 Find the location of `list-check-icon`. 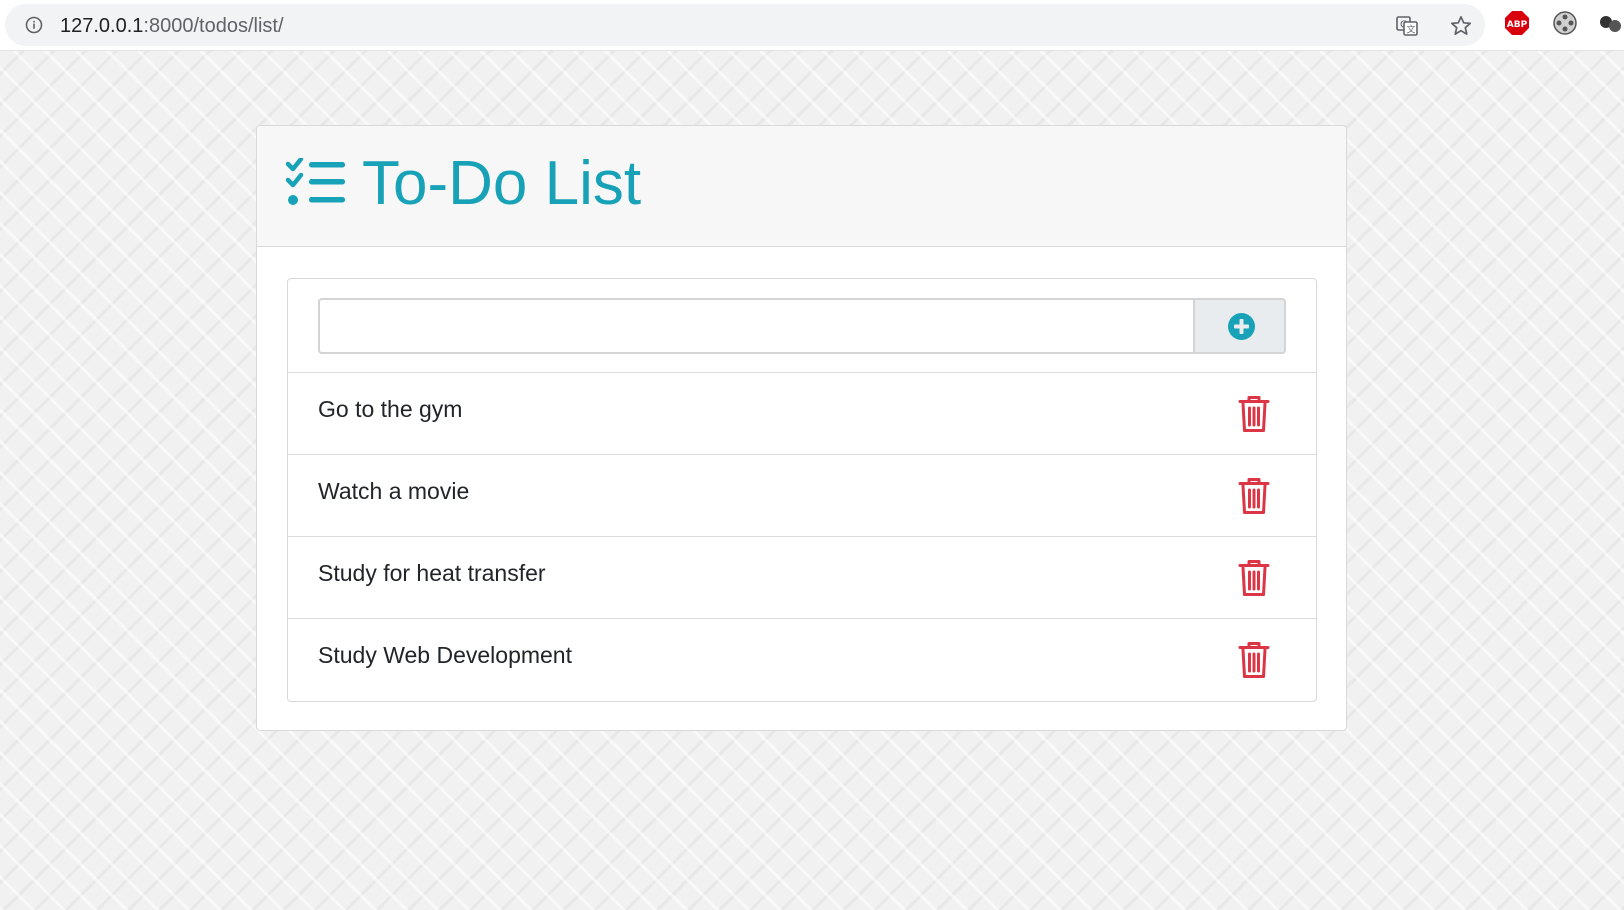

list-check-icon is located at coordinates (315, 181).